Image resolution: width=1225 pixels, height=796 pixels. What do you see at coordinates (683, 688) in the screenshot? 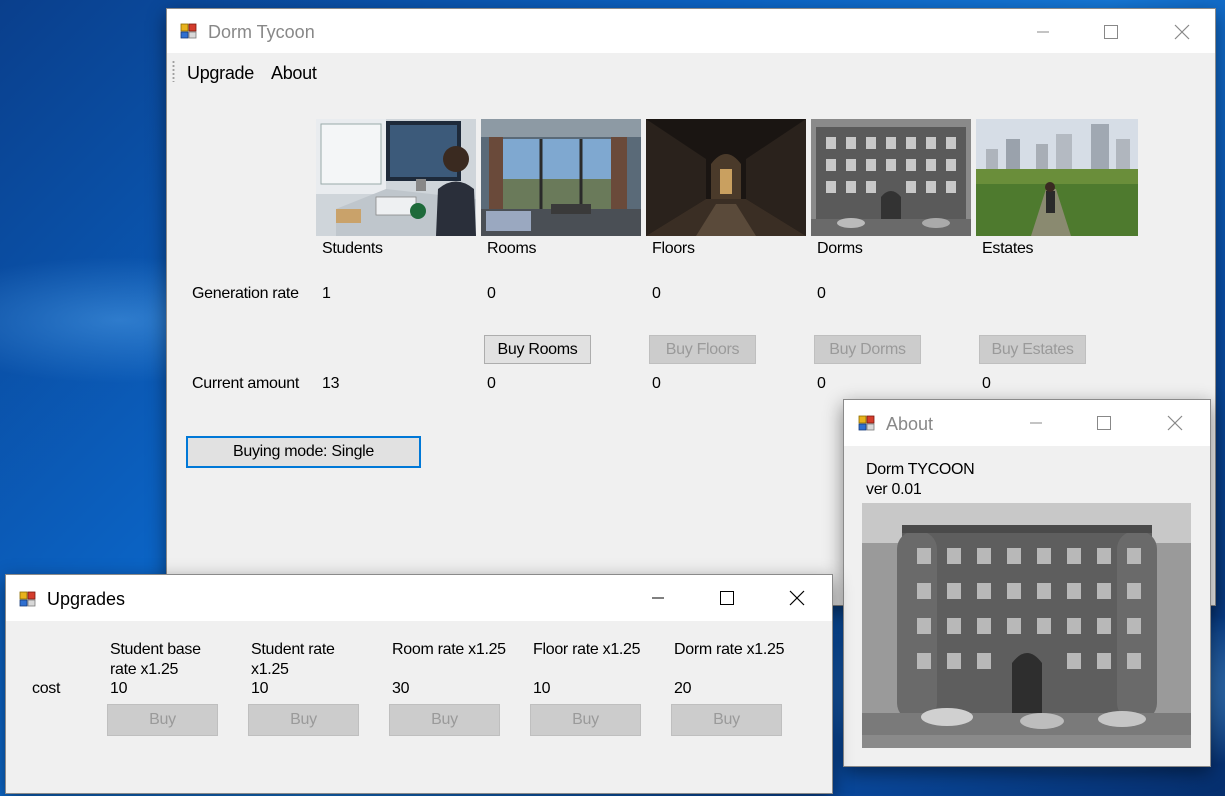
I see `upgrade-cost: 20` at bounding box center [683, 688].